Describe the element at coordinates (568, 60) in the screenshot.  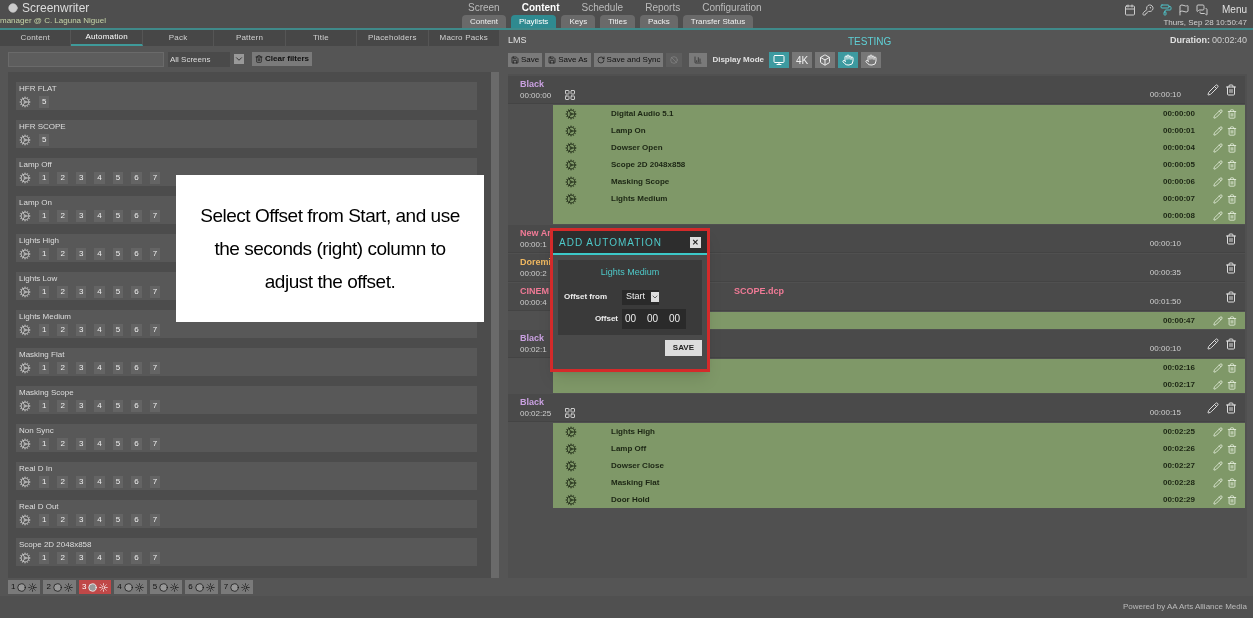
I see `toolbar-button: Save As` at that location.